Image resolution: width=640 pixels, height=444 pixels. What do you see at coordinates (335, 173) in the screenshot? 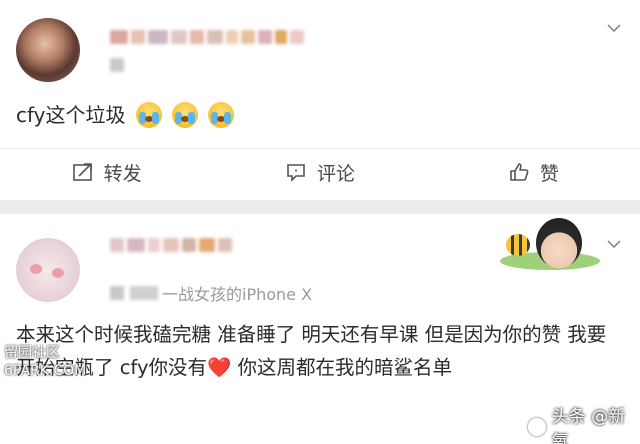
I see `comment-label: 评论` at bounding box center [335, 173].